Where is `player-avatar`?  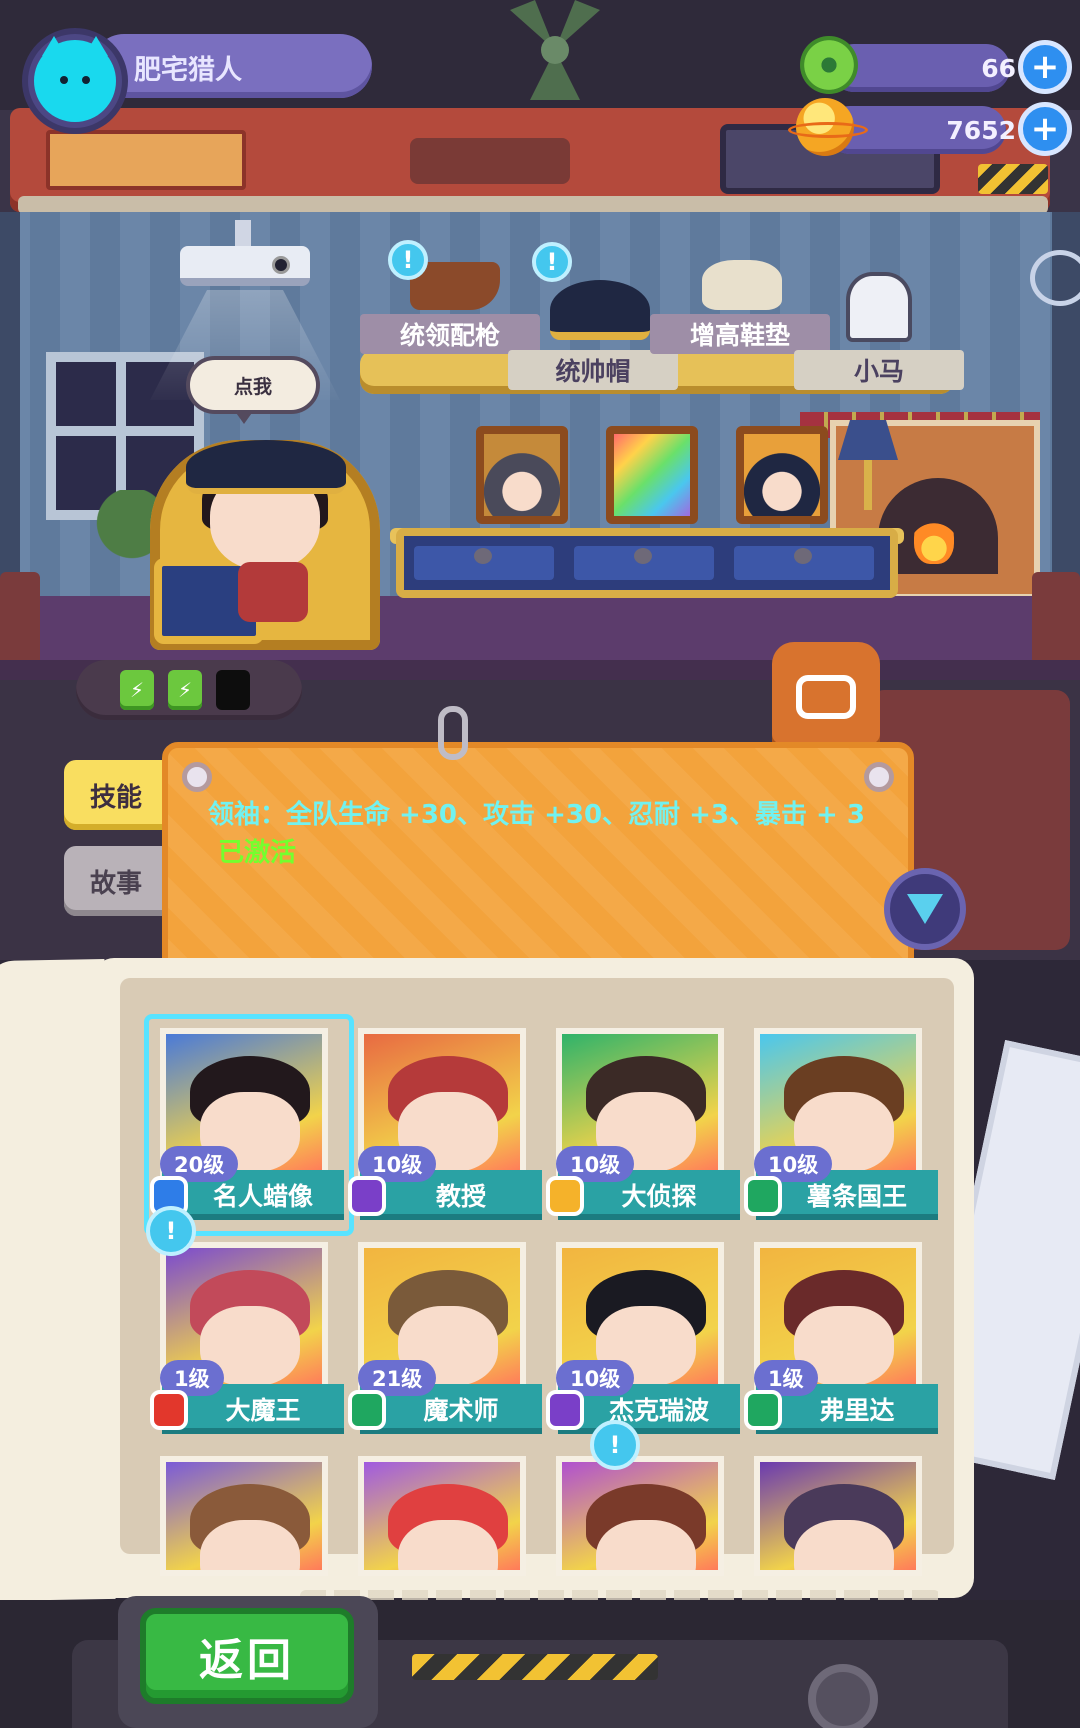 player-avatar is located at coordinates (75, 81).